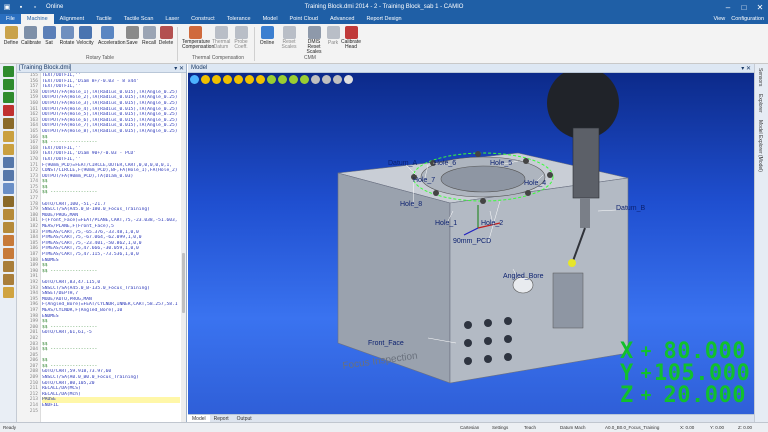 The width and height of the screenshot is (768, 432). Describe the element at coordinates (8, 97) in the screenshot. I see `run-to-icon` at that location.